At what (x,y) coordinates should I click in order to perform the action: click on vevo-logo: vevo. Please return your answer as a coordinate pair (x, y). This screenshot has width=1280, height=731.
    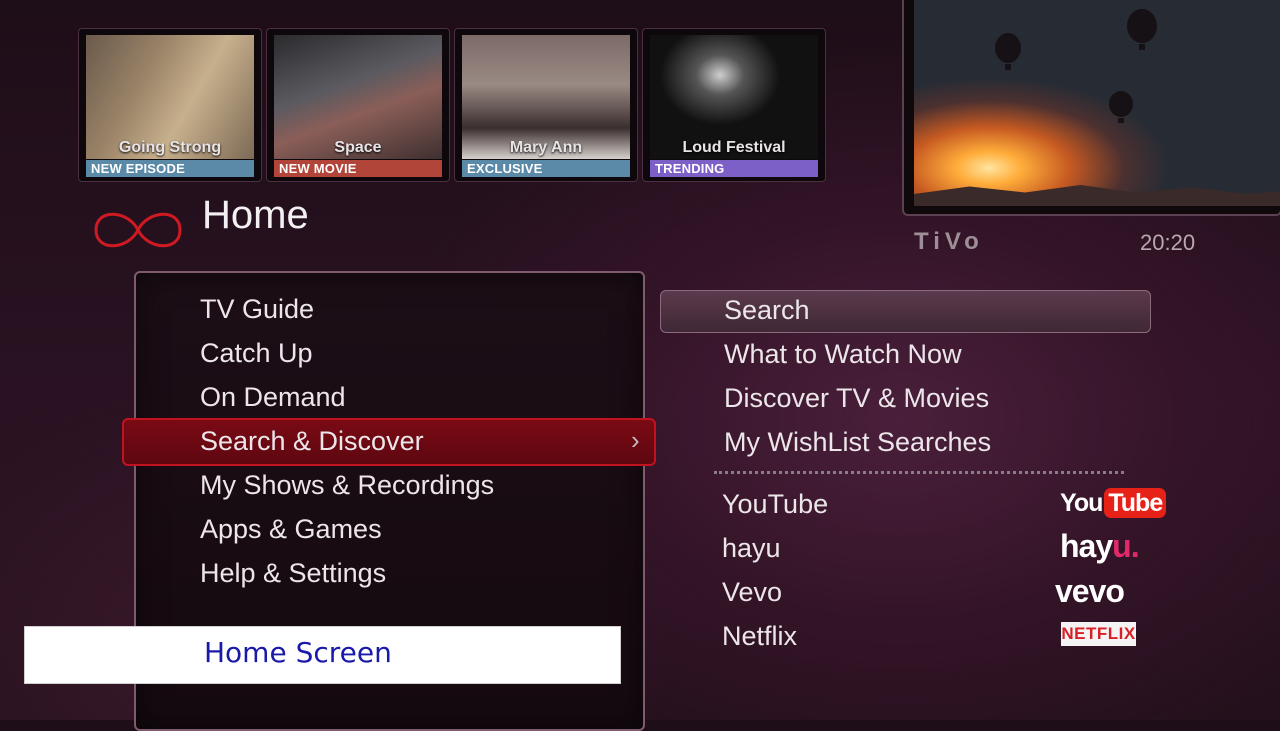
    Looking at the image, I should click on (1090, 591).